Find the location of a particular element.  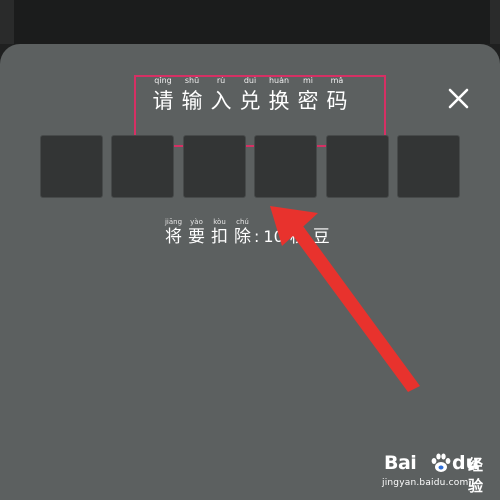

deduct-hanzi: 除 is located at coordinates (242, 237).